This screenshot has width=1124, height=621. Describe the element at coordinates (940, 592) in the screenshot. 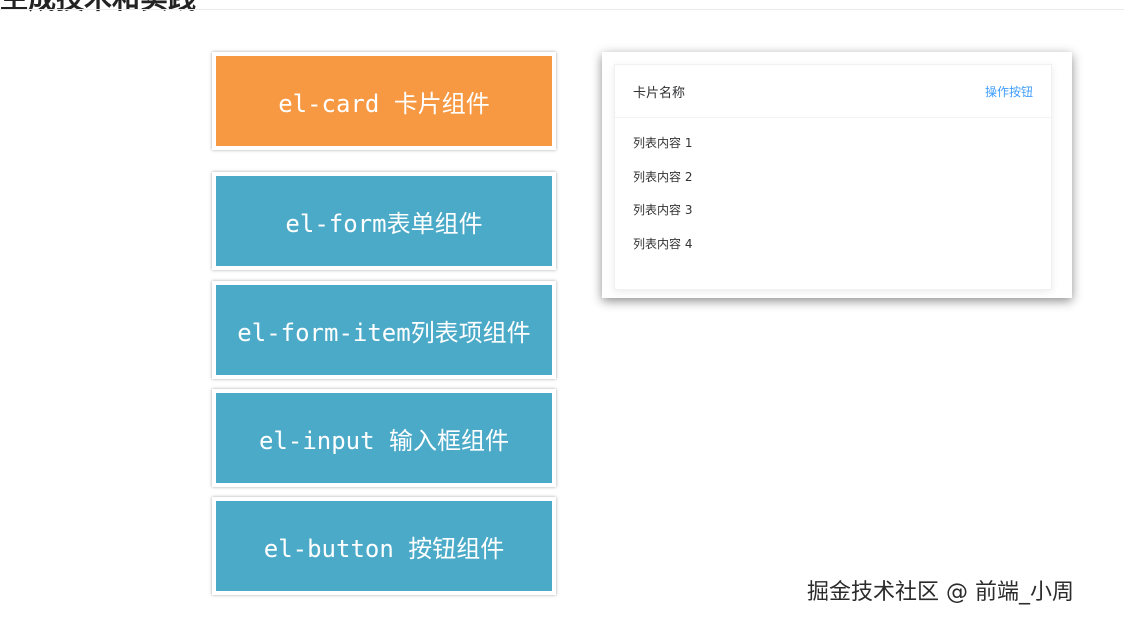

I see `watermark: 掘金技术社区 @ 前端_小周` at that location.